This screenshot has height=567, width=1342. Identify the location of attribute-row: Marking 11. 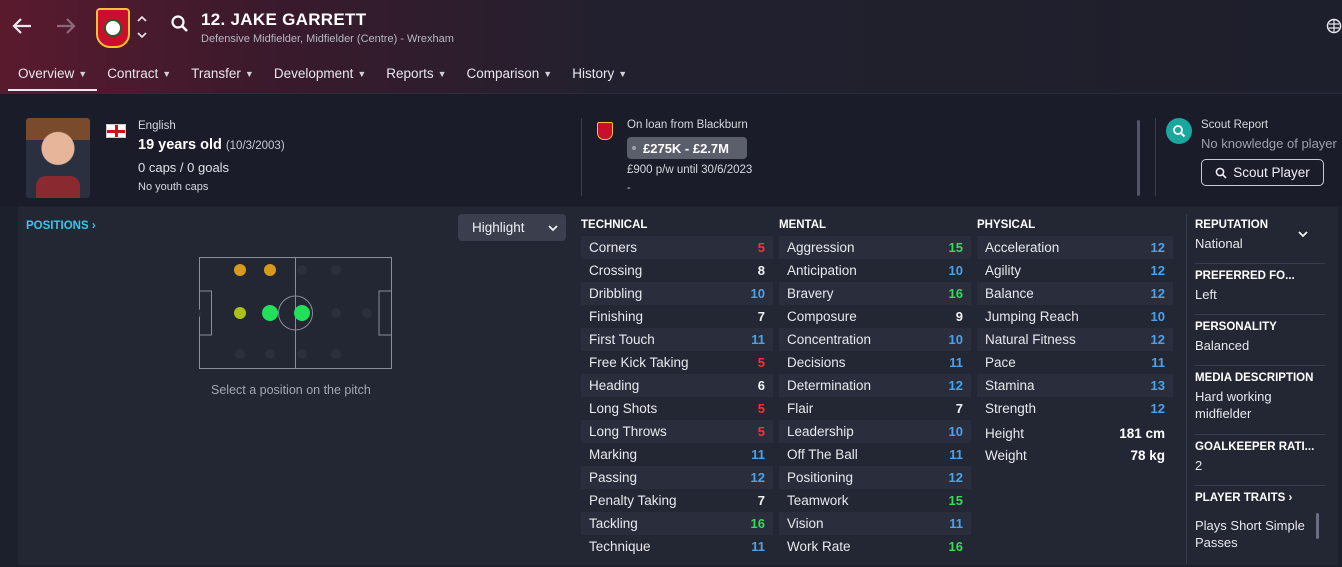
(677, 454).